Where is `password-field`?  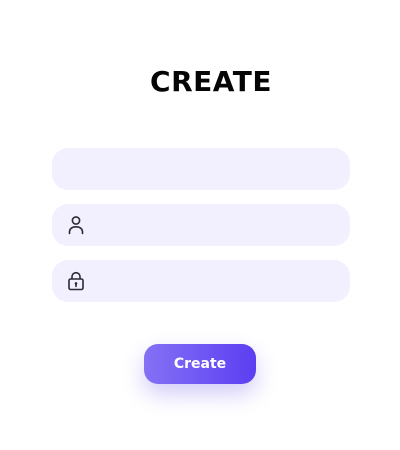
password-field is located at coordinates (201, 281).